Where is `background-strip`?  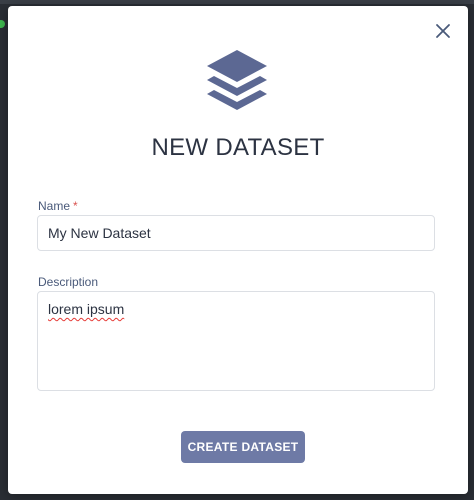 background-strip is located at coordinates (237, 2).